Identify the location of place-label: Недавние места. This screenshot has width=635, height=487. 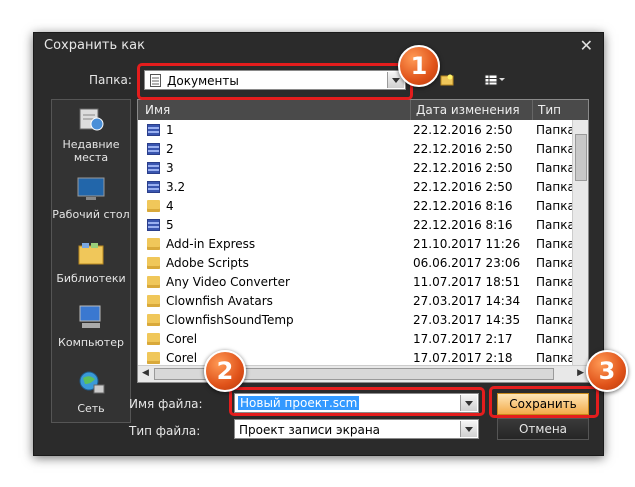
(91, 151).